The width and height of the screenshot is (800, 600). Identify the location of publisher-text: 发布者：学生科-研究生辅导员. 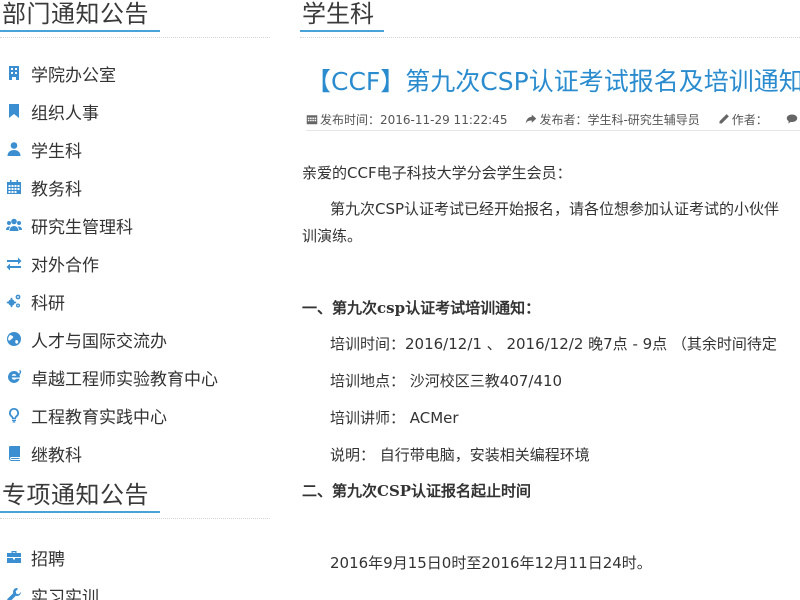
(619, 119).